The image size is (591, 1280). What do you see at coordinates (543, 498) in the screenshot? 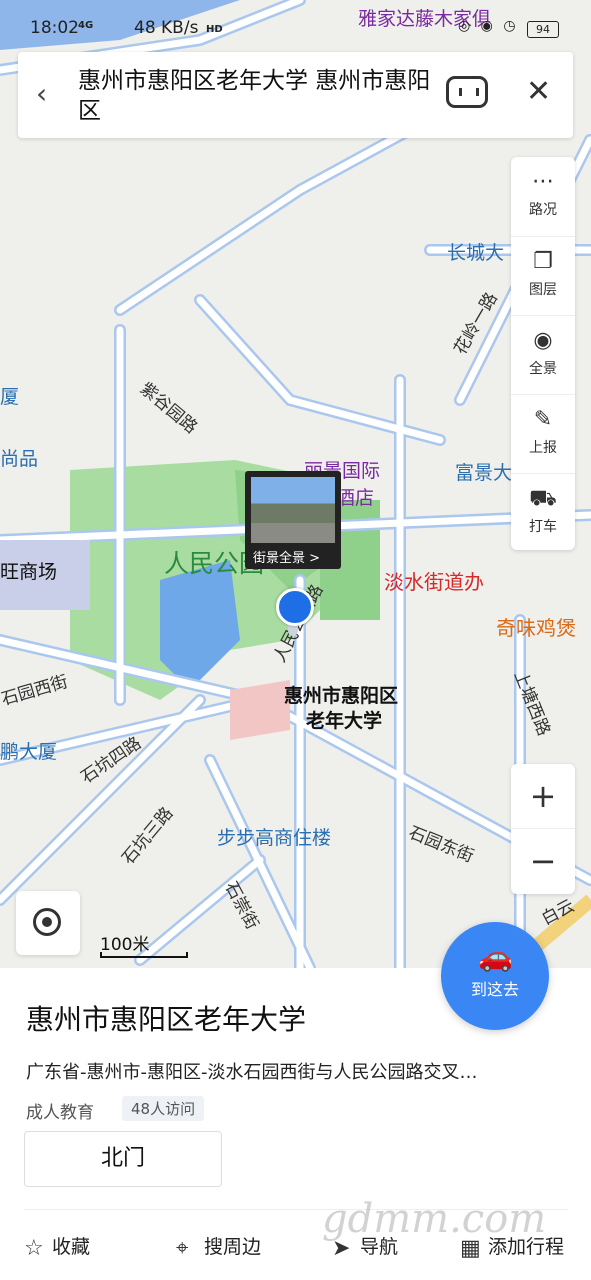
I see `taxi-icon: ⛟` at bounding box center [543, 498].